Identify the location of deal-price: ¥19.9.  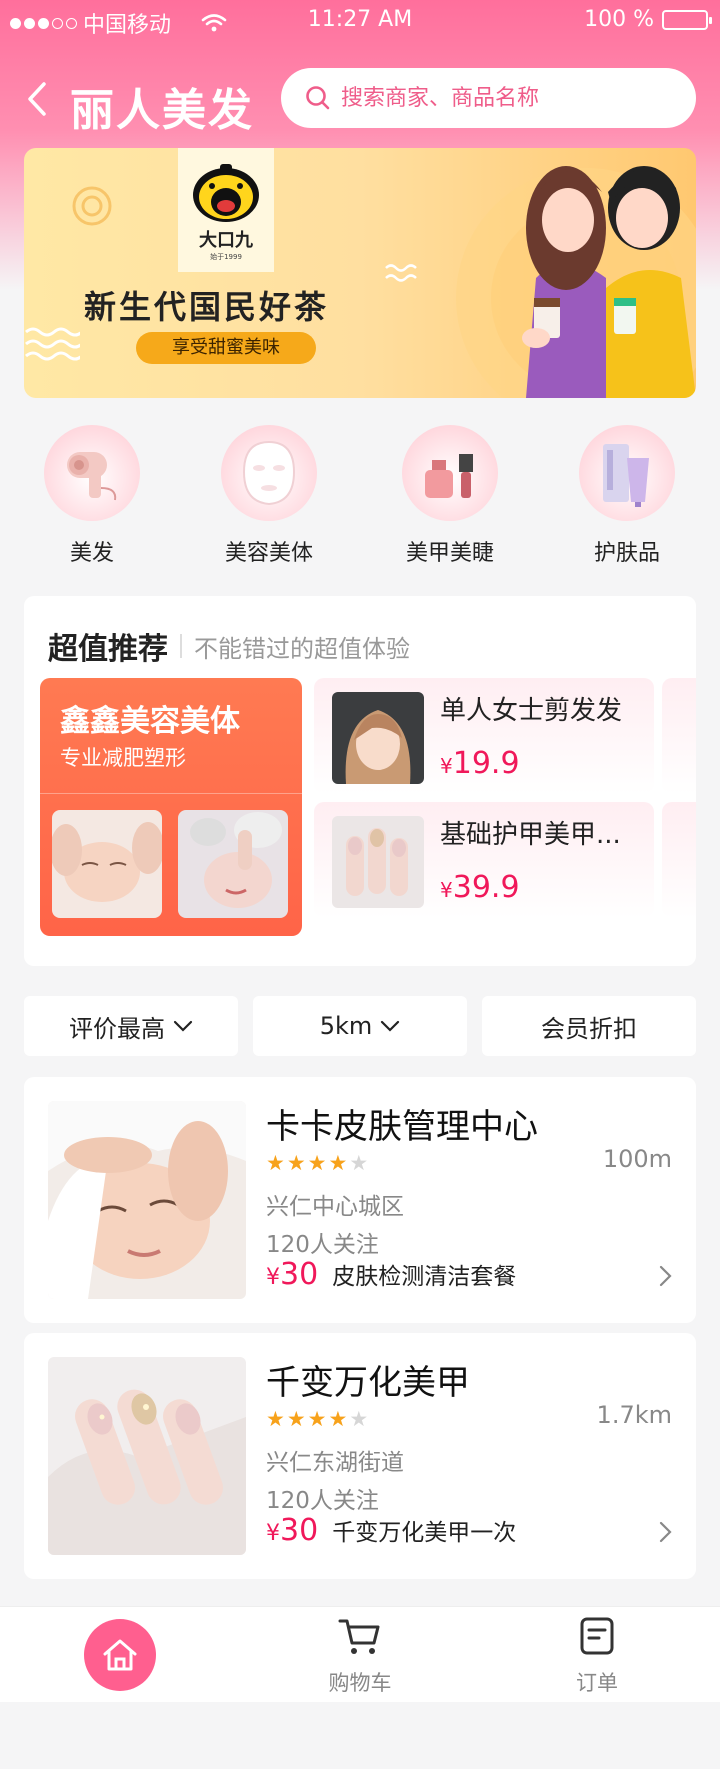
(480, 763).